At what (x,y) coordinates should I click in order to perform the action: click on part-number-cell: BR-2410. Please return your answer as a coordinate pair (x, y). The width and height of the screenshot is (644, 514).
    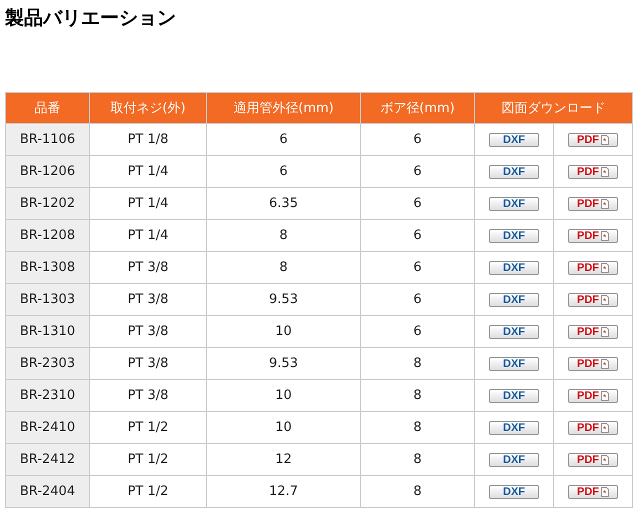
    Looking at the image, I should click on (48, 428).